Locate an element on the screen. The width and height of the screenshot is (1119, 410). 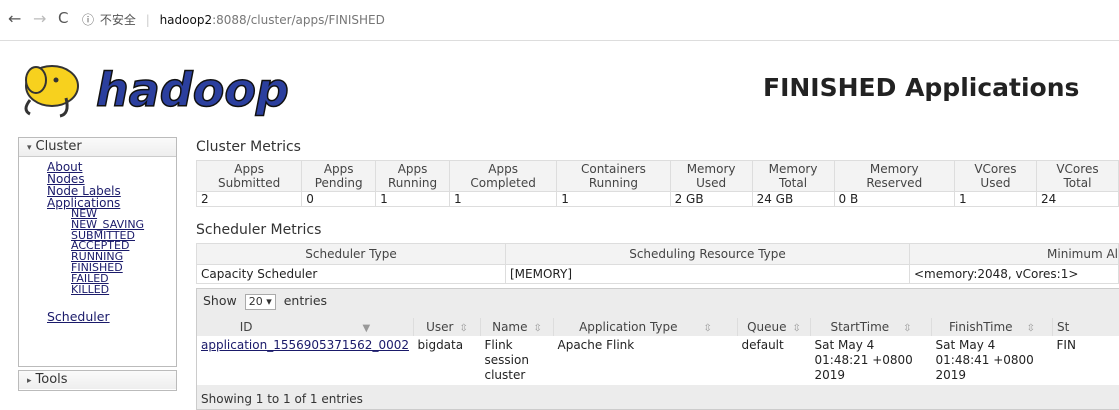
sidebar-link-scheduler: Scheduler is located at coordinates (111, 317).